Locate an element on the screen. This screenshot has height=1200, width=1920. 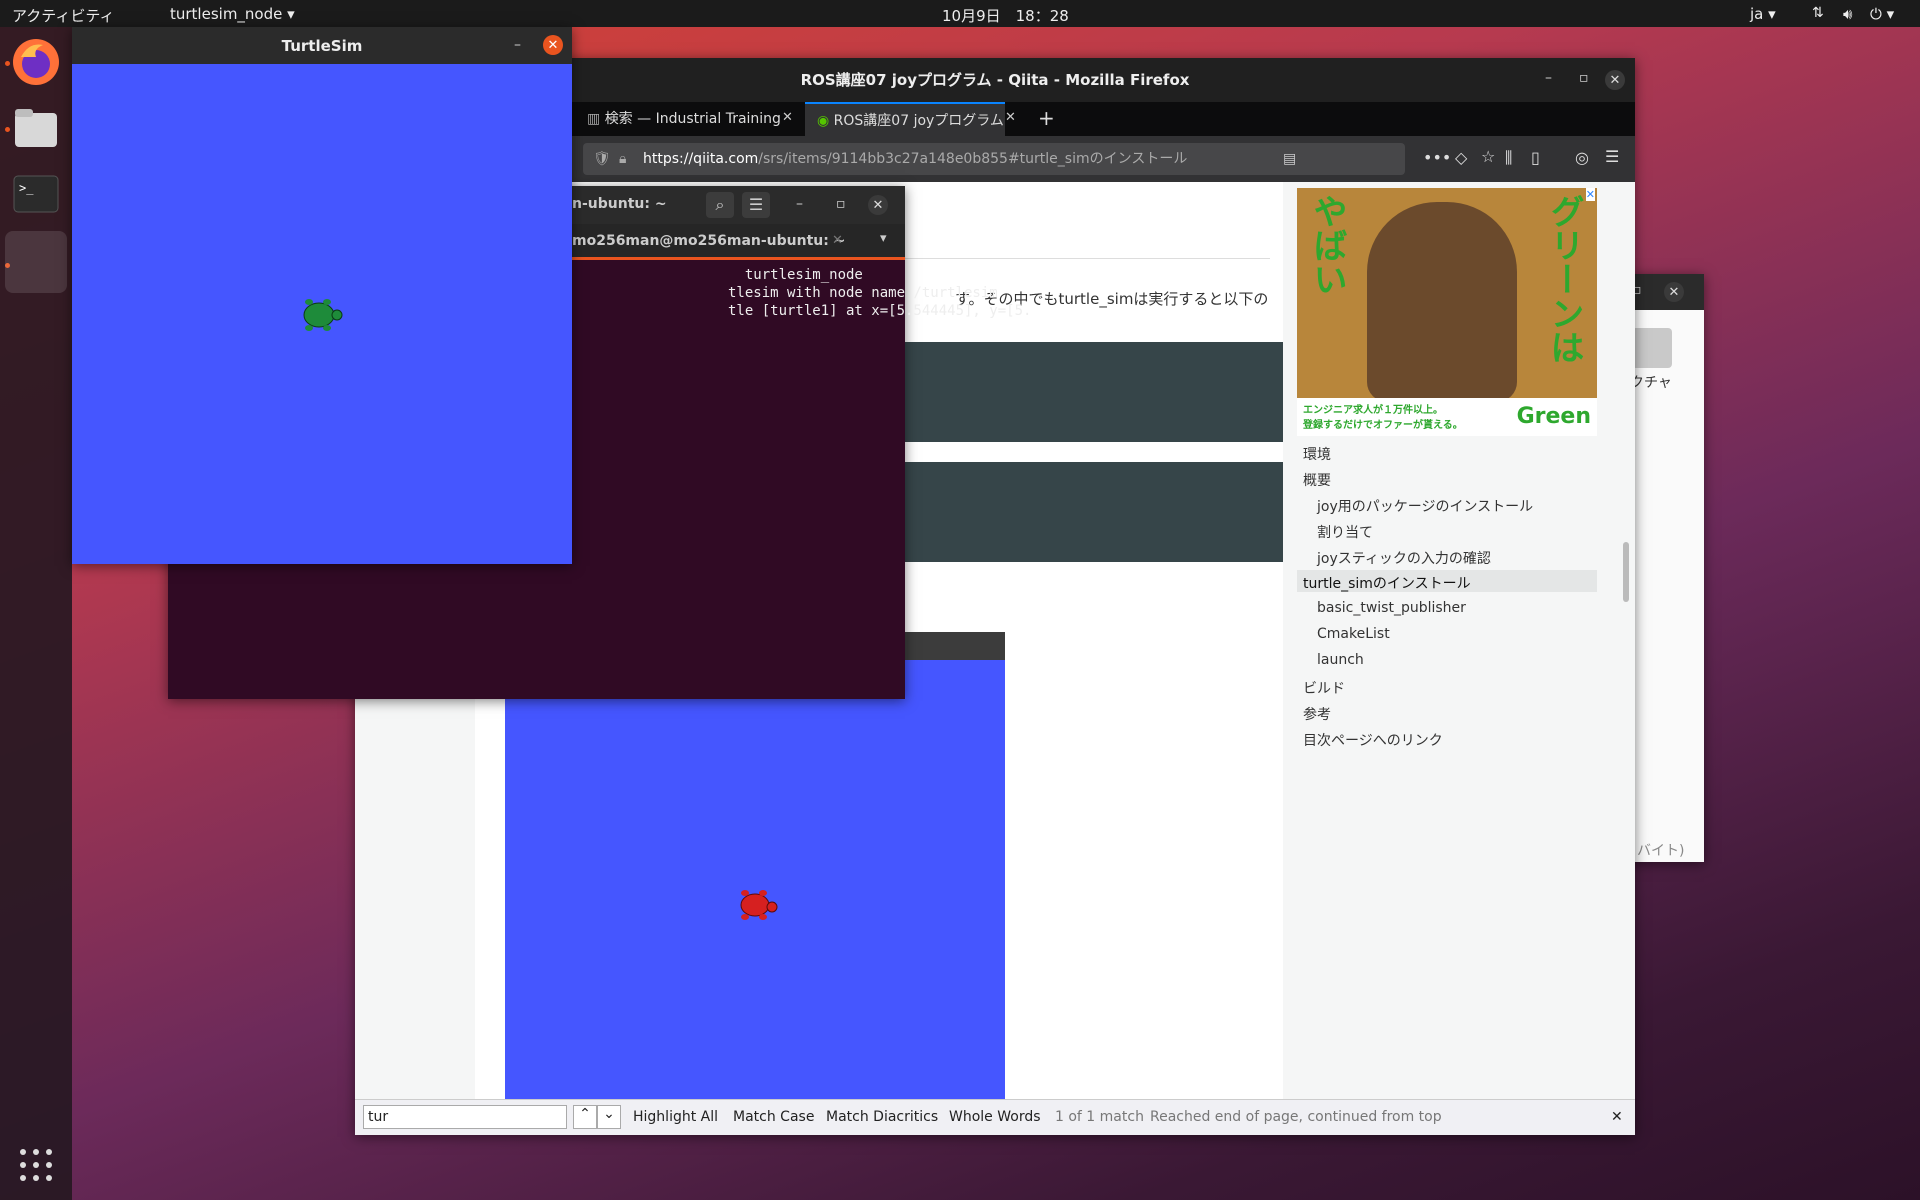
files-launcher is located at coordinates (36, 128).